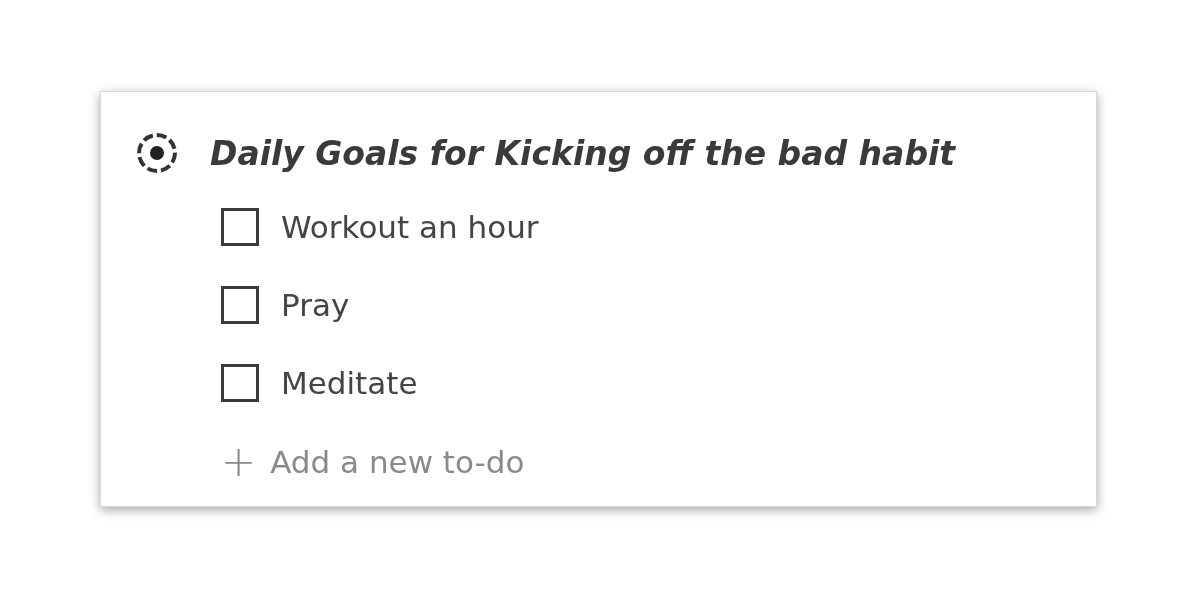 The image size is (1194, 597). What do you see at coordinates (410, 227) in the screenshot?
I see `todo-label: Workout an hour` at bounding box center [410, 227].